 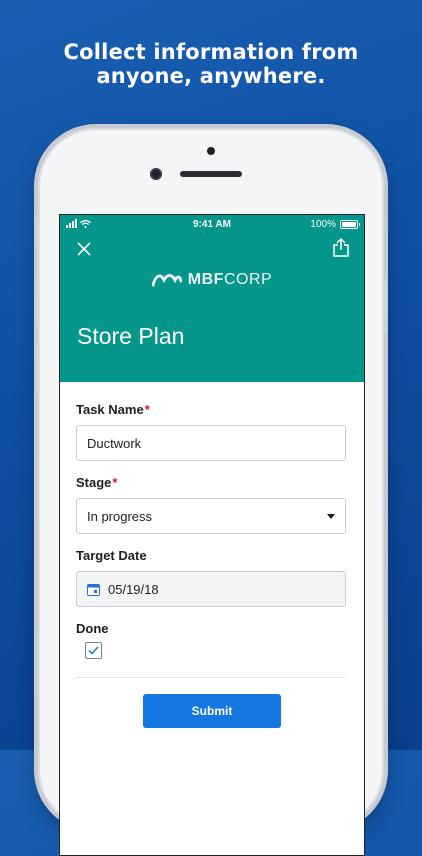 What do you see at coordinates (248, 279) in the screenshot?
I see `logo-light: CORP` at bounding box center [248, 279].